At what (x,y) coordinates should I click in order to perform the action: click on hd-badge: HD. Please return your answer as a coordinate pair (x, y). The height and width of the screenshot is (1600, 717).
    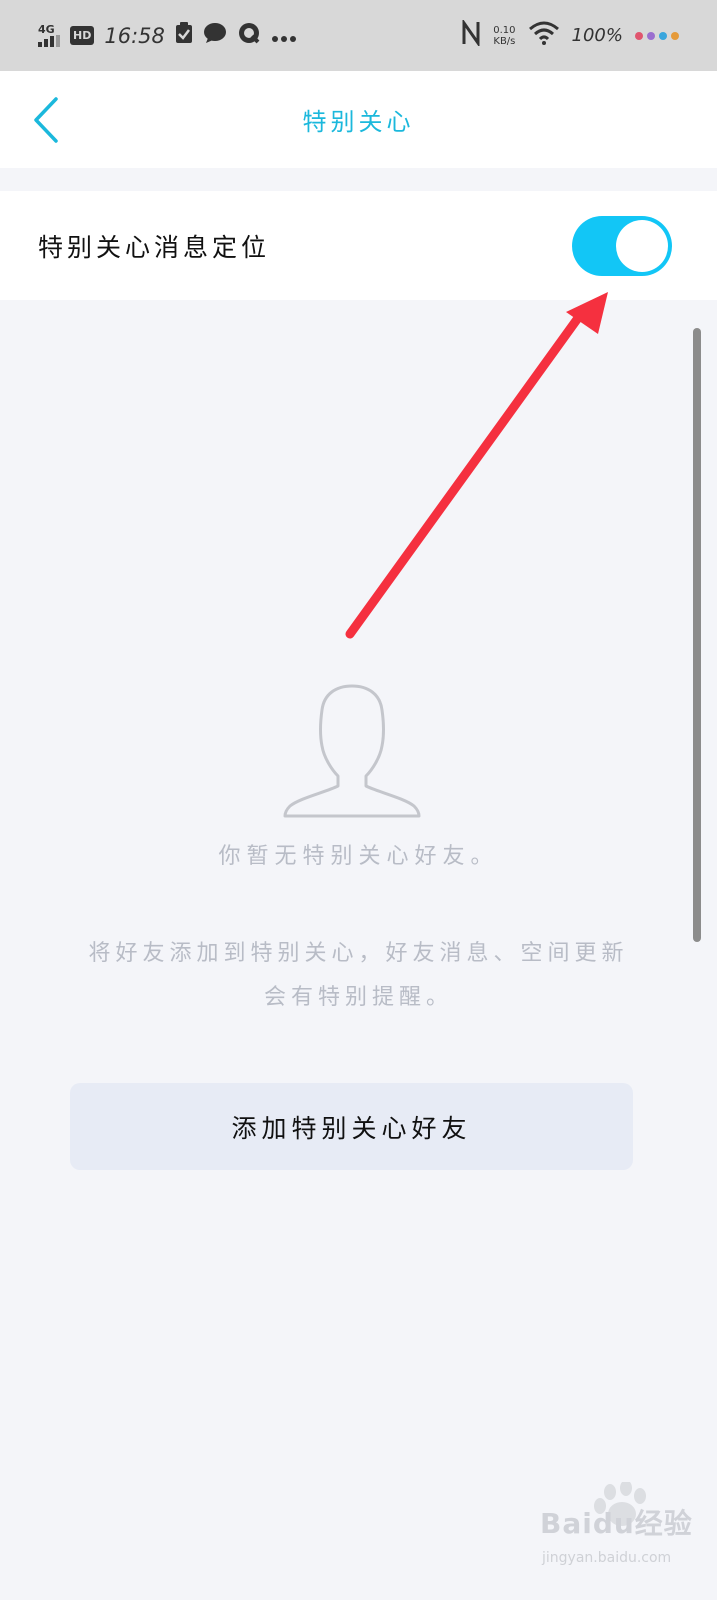
    Looking at the image, I should click on (82, 35).